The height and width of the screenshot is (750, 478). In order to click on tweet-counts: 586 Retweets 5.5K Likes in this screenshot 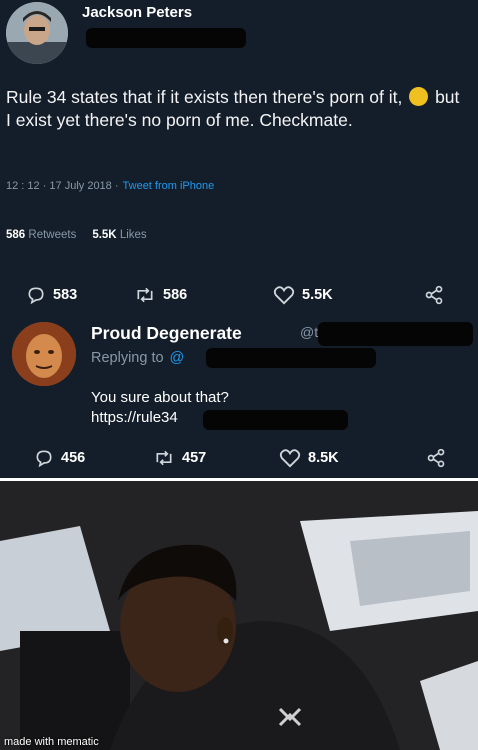, I will do `click(76, 235)`.